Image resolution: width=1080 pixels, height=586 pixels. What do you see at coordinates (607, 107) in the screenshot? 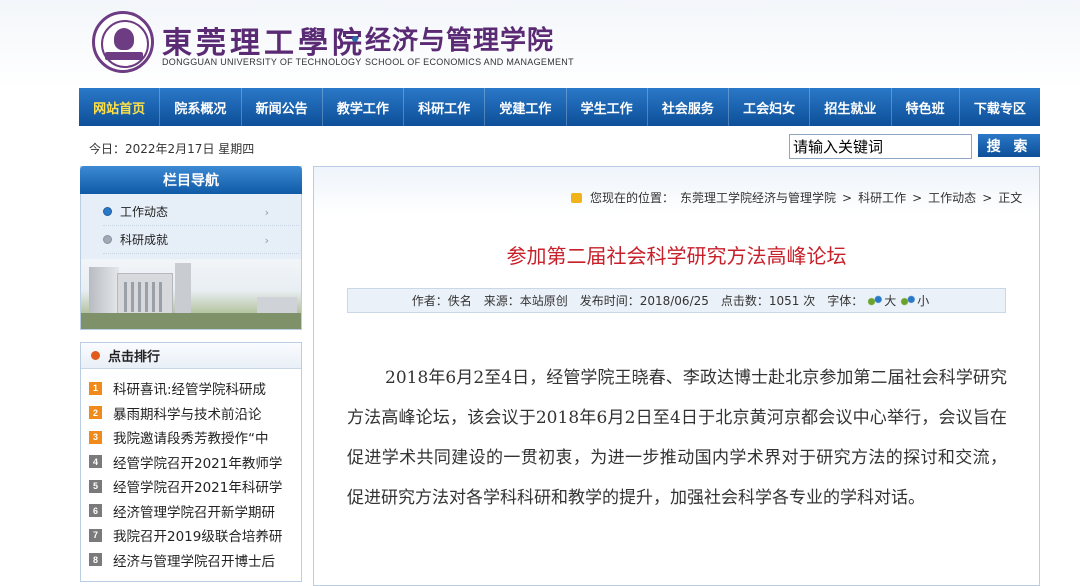
I see `nav-item-students: 学生工作` at bounding box center [607, 107].